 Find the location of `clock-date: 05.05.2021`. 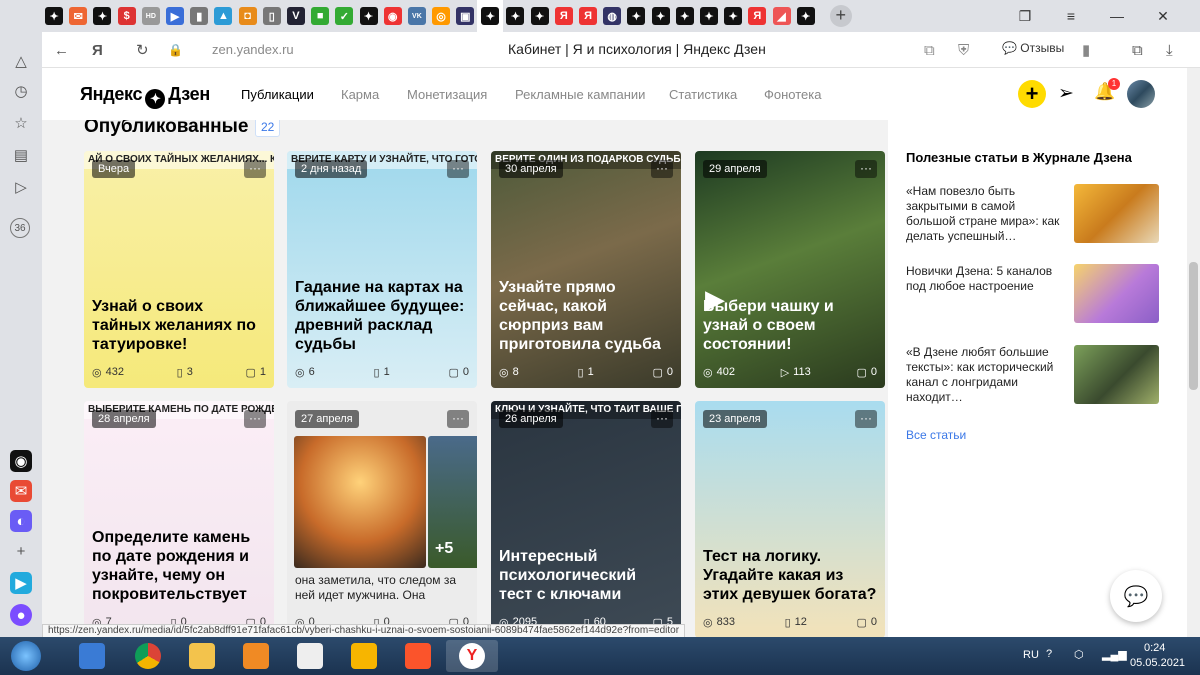

clock-date: 05.05.2021 is located at coordinates (1157, 663).